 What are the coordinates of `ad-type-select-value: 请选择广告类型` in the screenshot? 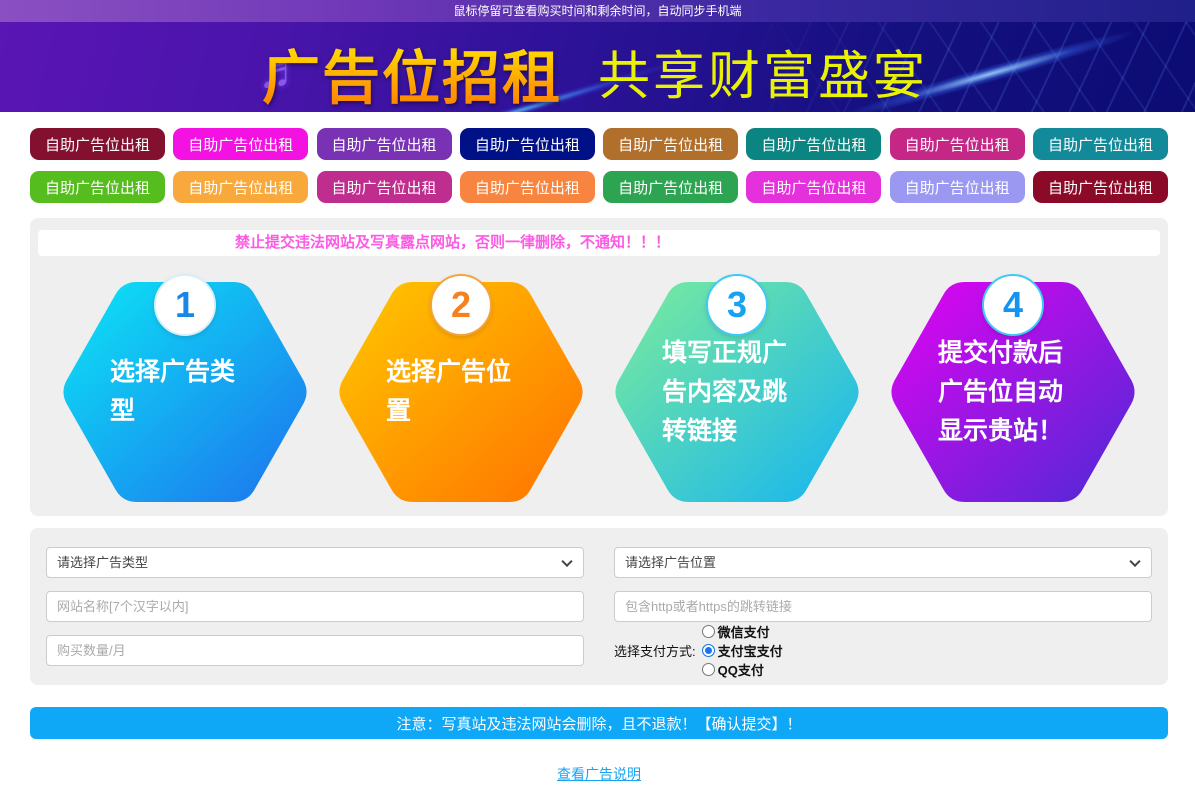 It's located at (103, 562).